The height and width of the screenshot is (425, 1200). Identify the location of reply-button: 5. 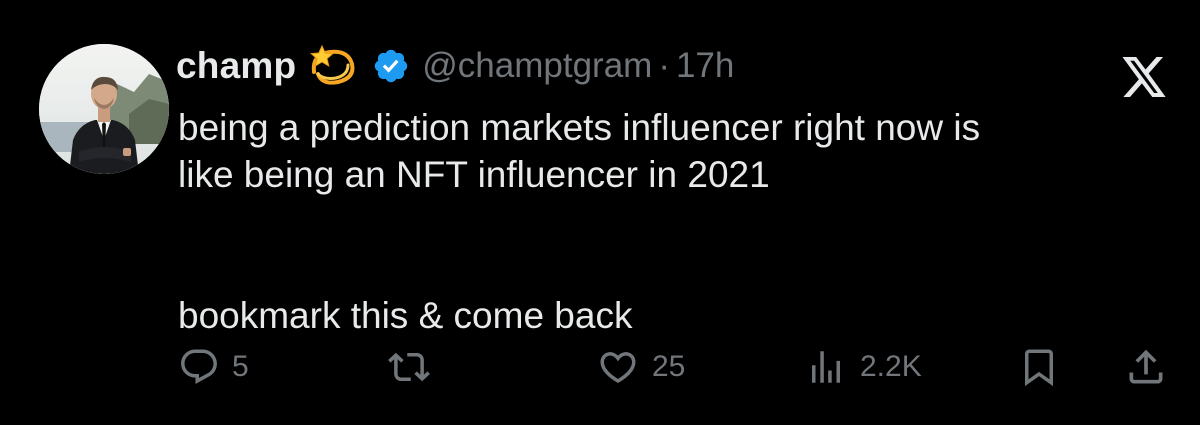
(213, 367).